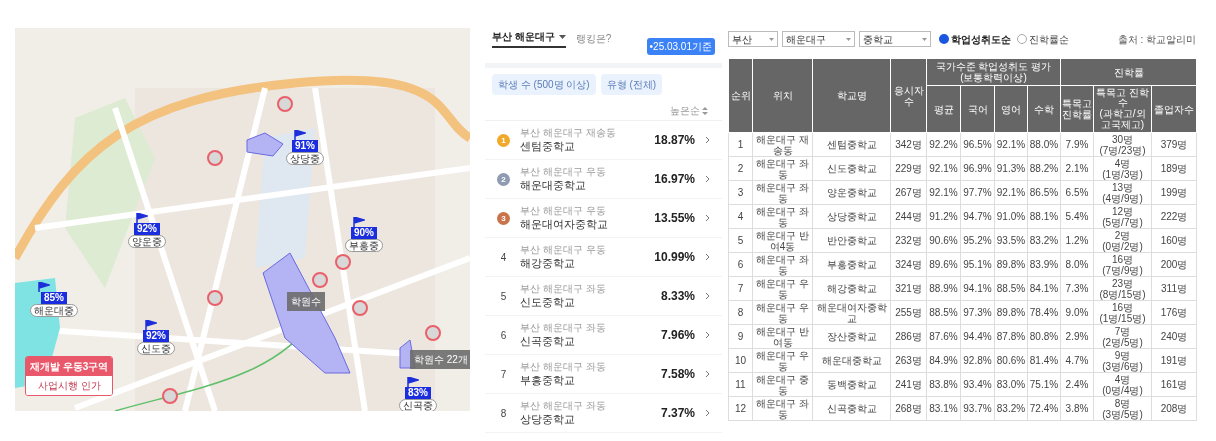 Image resolution: width=1216 pixels, height=441 pixels. Describe the element at coordinates (782, 336) in the screenshot. I see `table-cell: 해운대구 반여동` at that location.